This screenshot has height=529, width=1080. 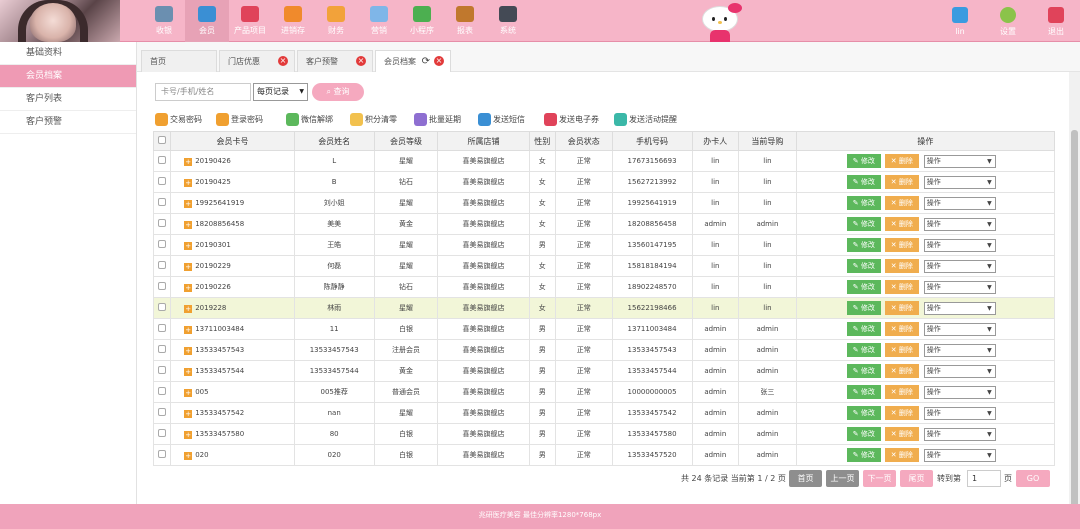 What do you see at coordinates (207, 21) in the screenshot?
I see `nav-item: 会员` at bounding box center [207, 21].